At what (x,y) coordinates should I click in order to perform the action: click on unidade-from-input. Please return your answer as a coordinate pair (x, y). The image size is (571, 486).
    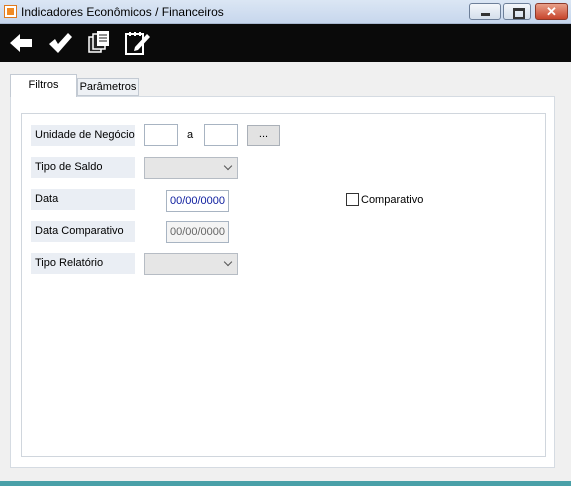
    Looking at the image, I should click on (161, 135).